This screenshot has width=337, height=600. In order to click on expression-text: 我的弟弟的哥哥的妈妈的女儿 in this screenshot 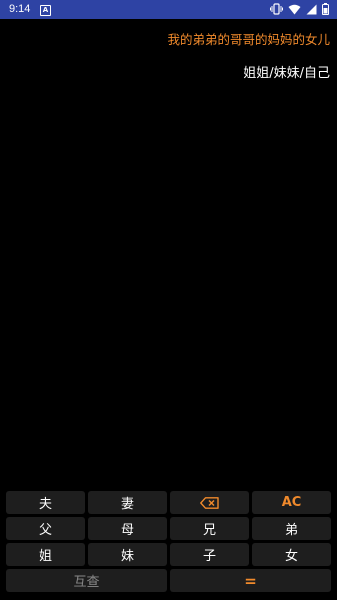, I will do `click(248, 39)`.